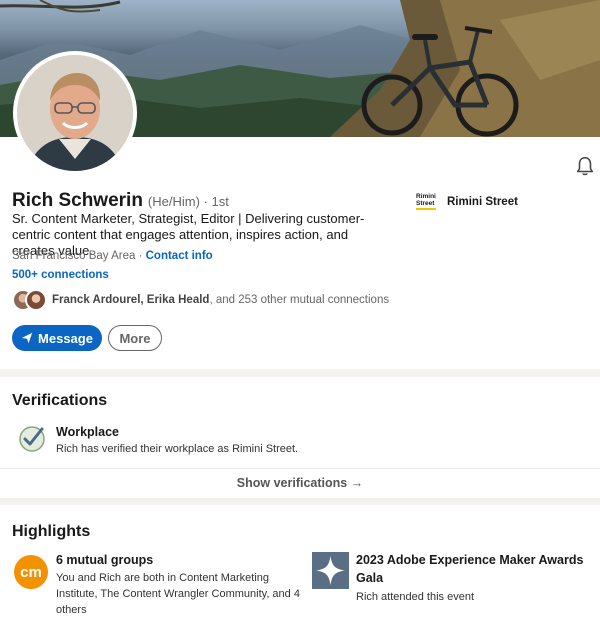  I want to click on current-company: Rimini Street Rimini Street, so click(467, 202).